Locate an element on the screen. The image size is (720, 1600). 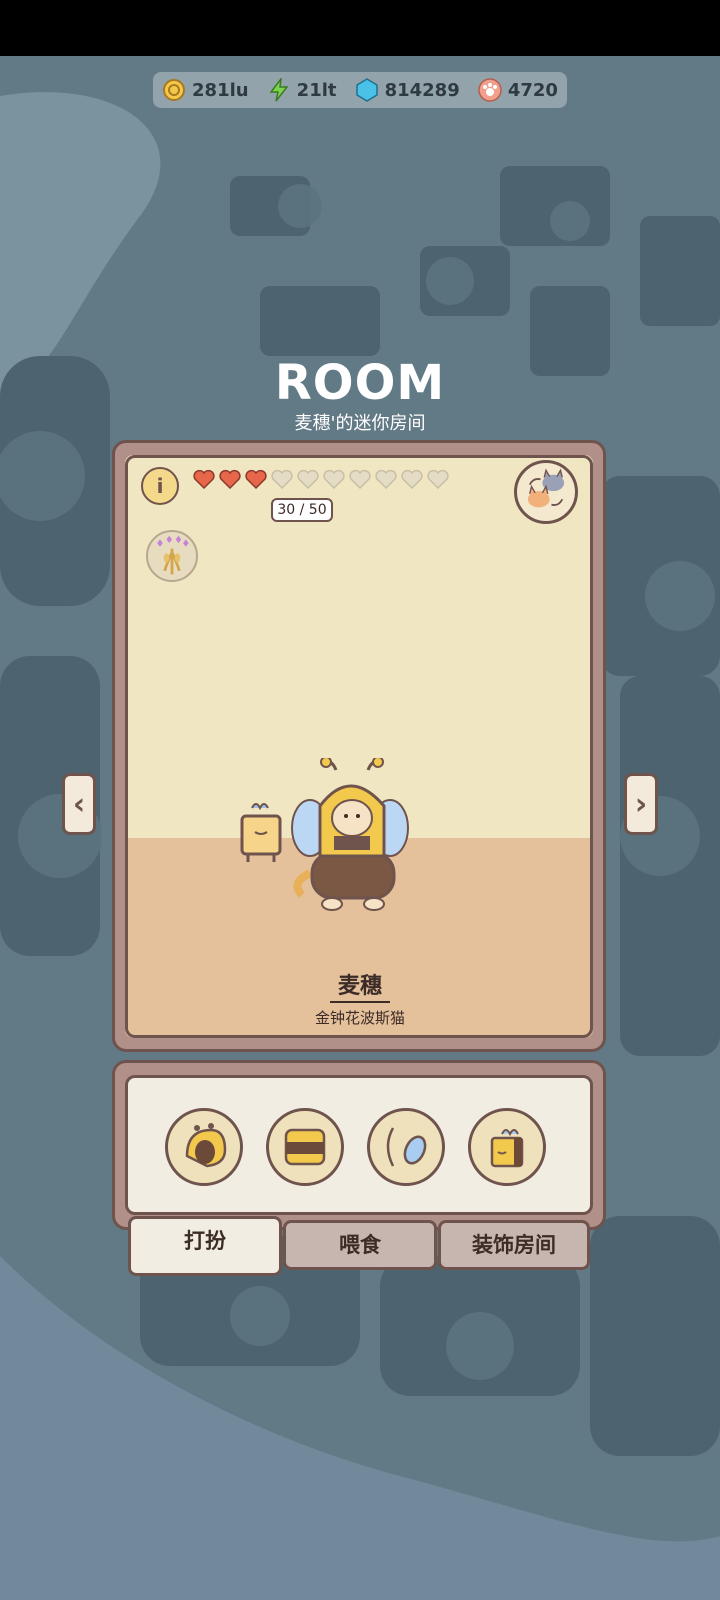
coin-counter: 281lu is located at coordinates (205, 90).